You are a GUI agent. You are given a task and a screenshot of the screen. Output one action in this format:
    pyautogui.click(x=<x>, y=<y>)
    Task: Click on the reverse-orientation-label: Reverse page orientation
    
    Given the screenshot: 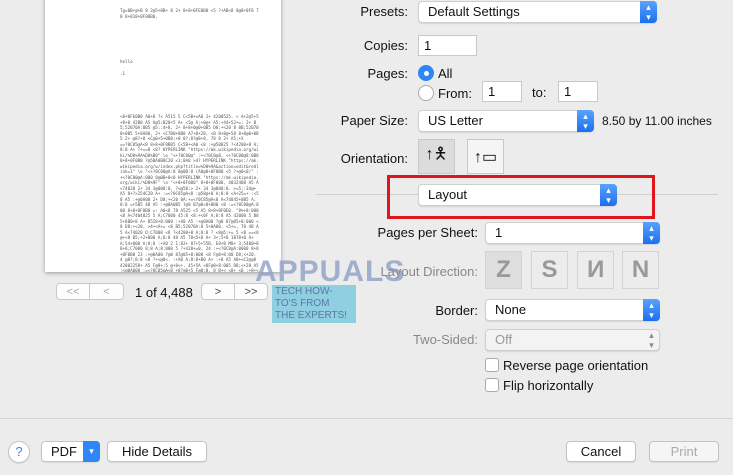 What is the action you would take?
    pyautogui.click(x=576, y=365)
    